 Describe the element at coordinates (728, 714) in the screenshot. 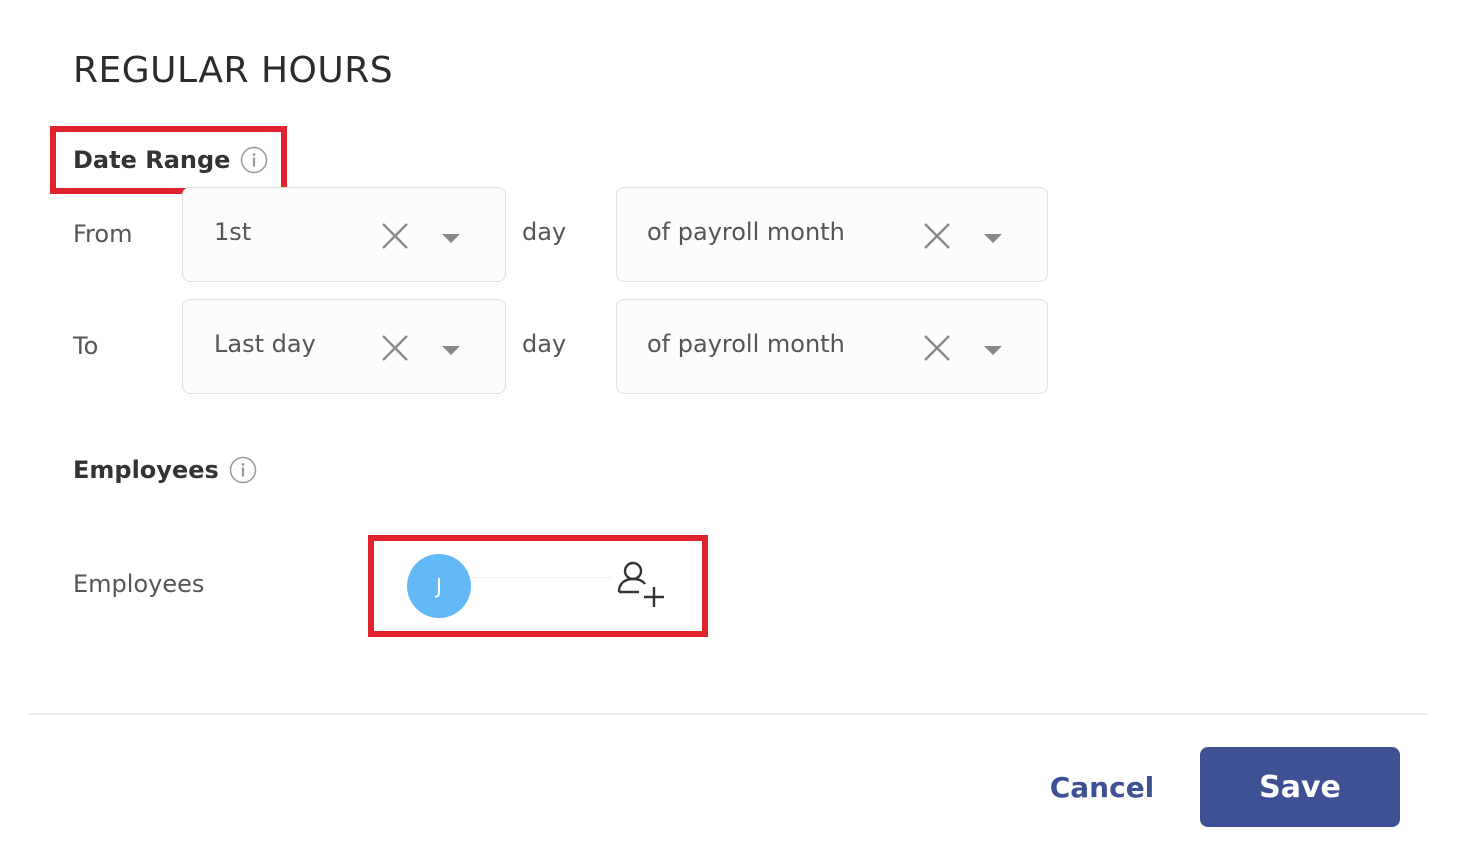

I see `footer-divider` at that location.